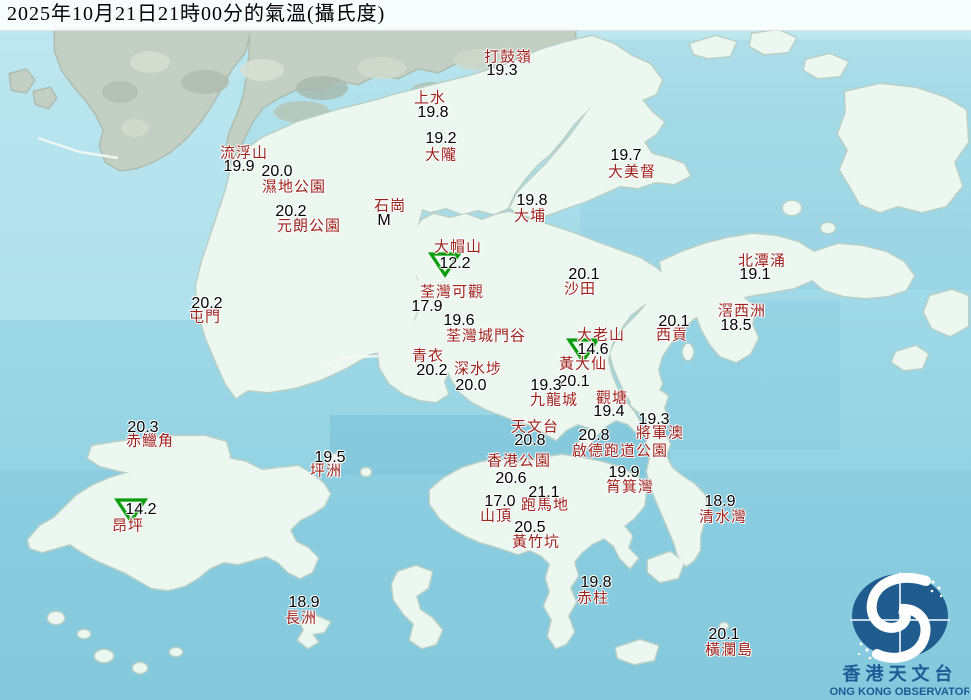 Image resolution: width=971 pixels, height=700 pixels. What do you see at coordinates (530, 527) in the screenshot?
I see `station-value: 20.5` at bounding box center [530, 527].